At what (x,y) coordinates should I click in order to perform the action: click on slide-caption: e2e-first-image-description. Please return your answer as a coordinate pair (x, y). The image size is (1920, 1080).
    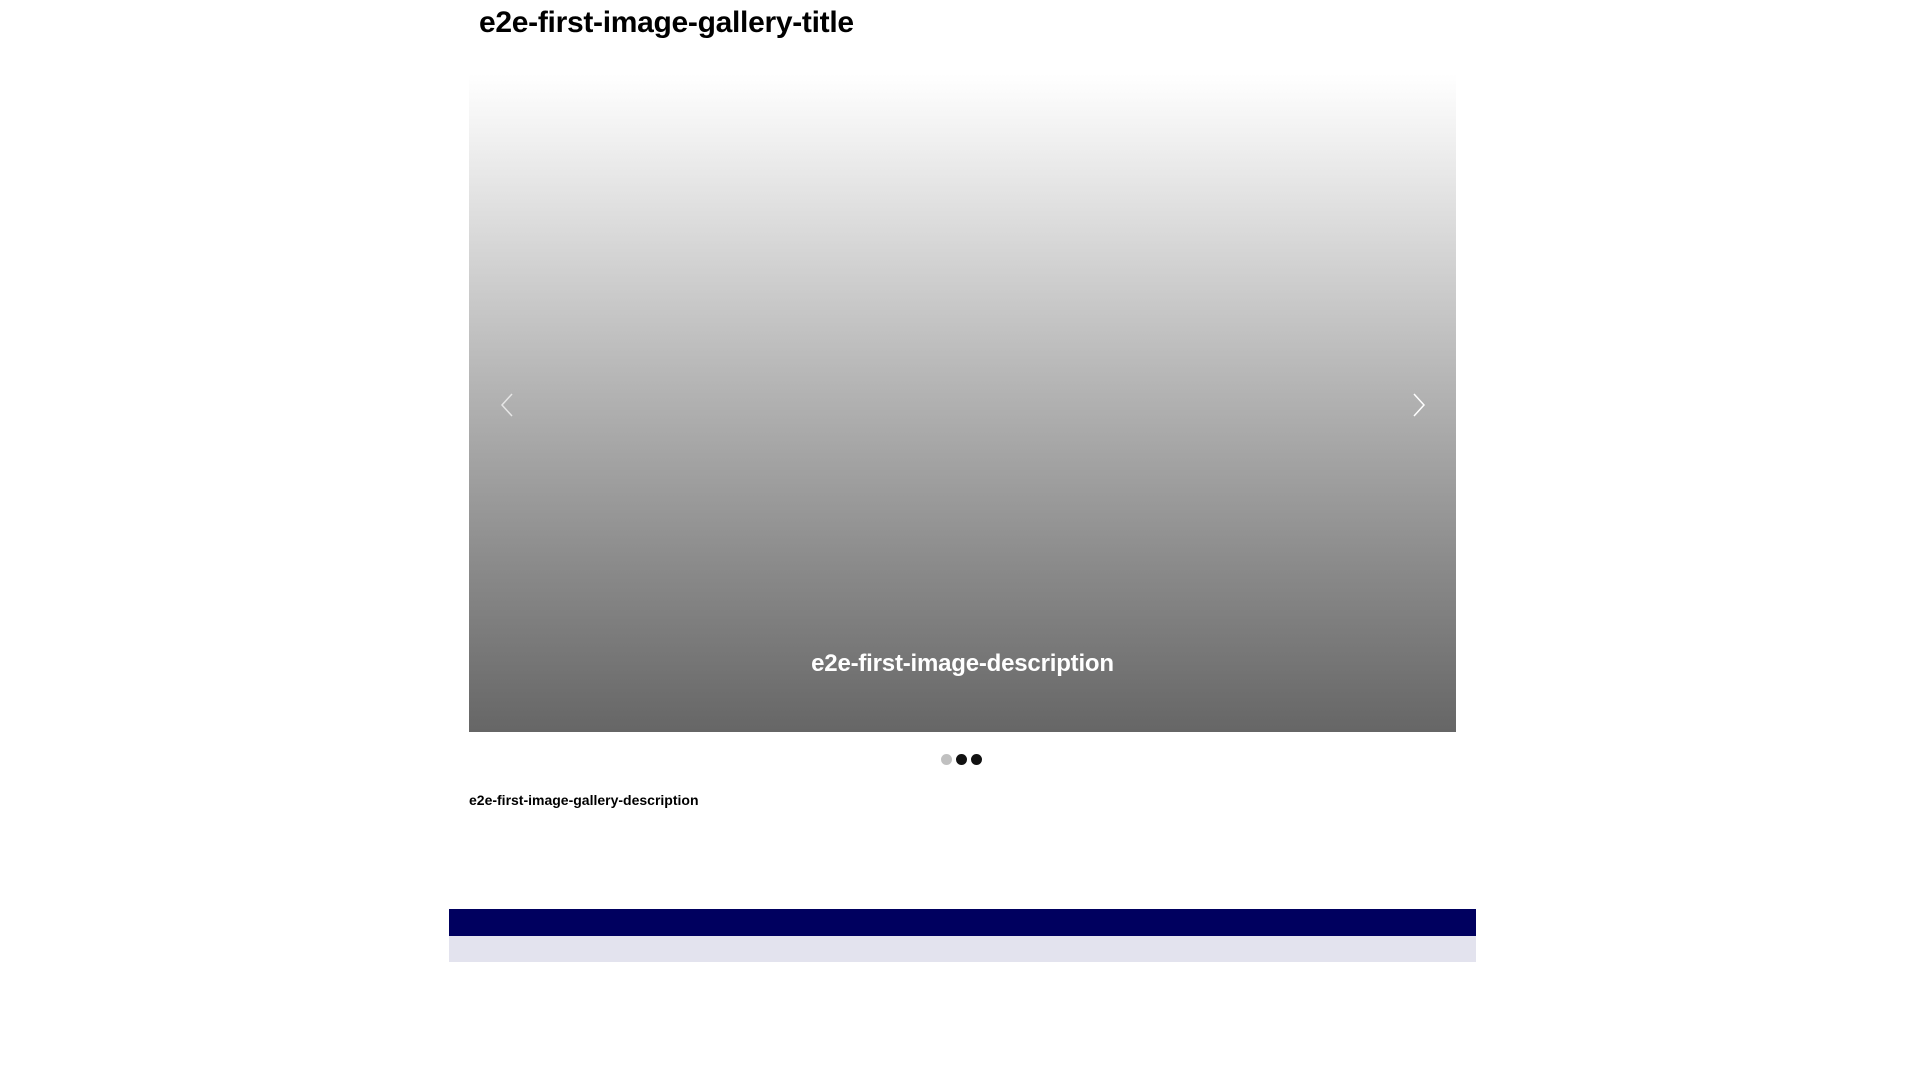
    Looking at the image, I should click on (962, 663).